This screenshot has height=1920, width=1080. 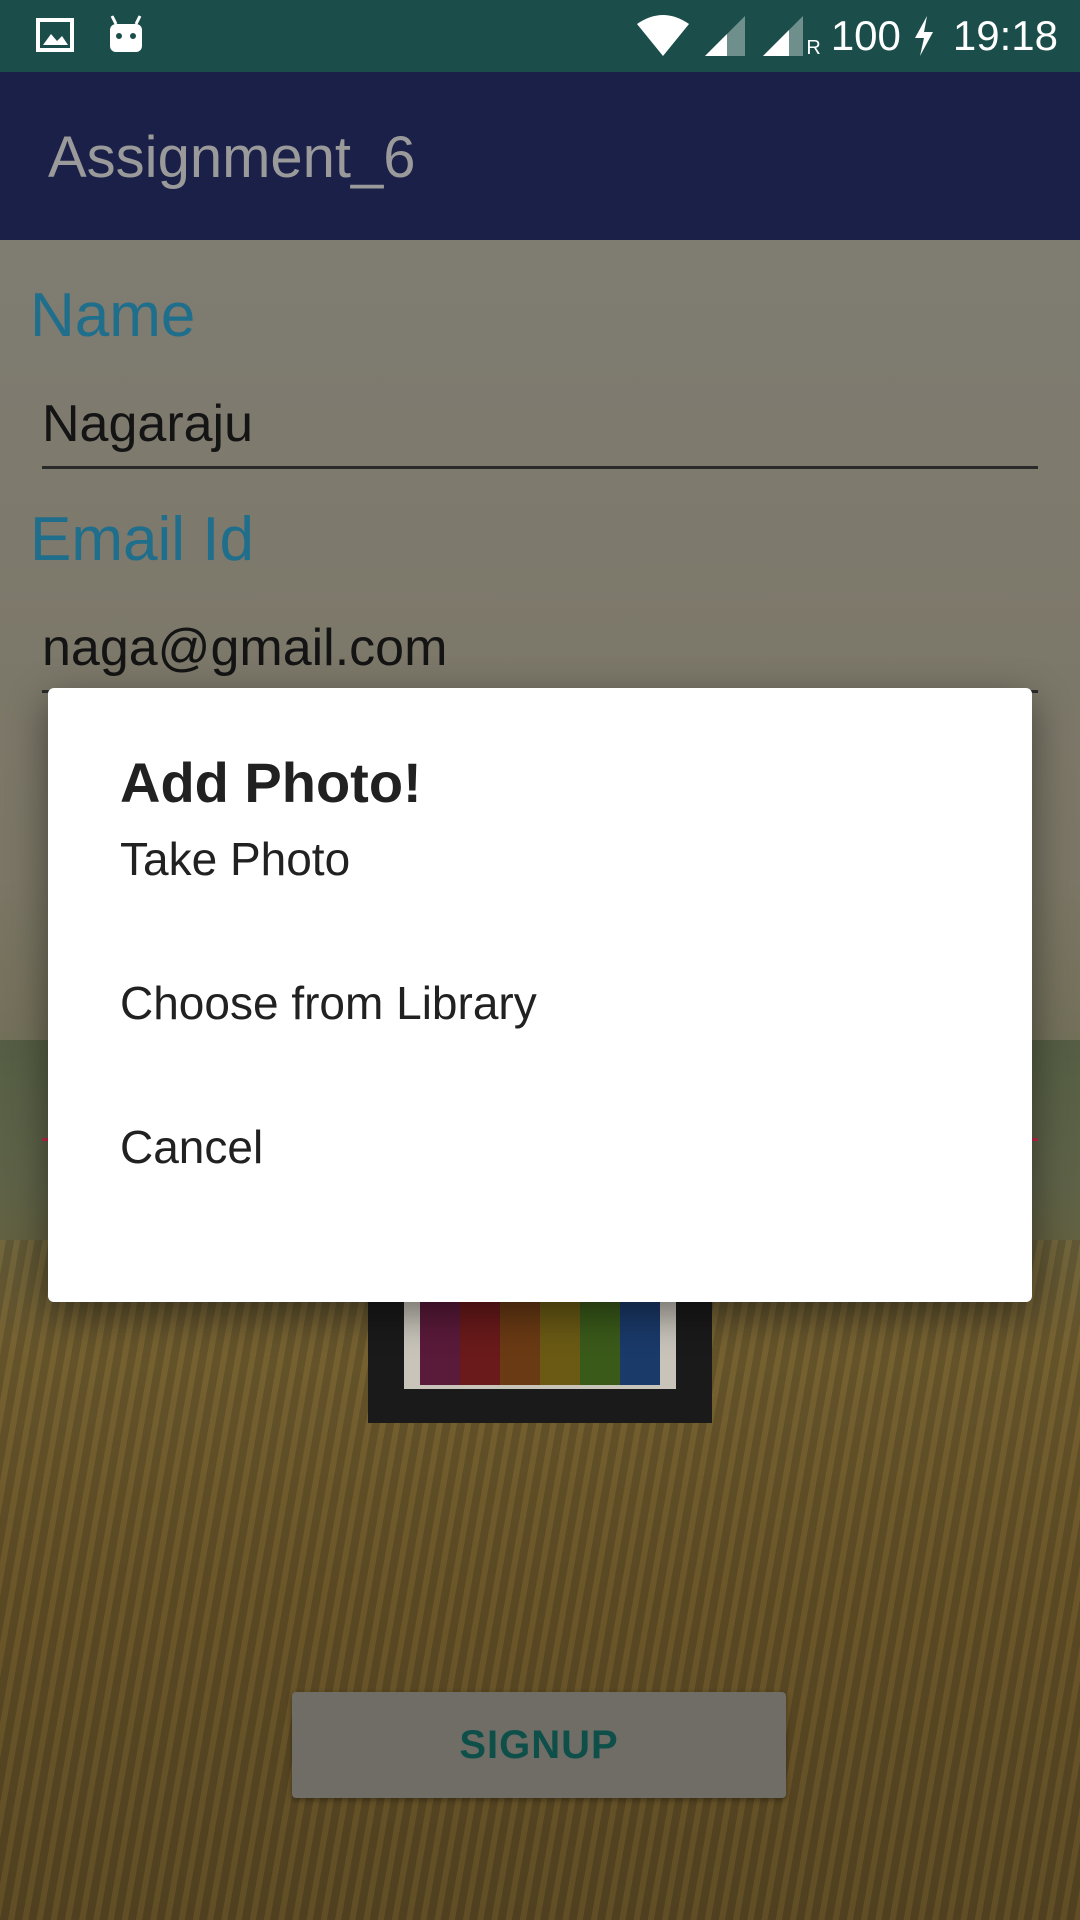 What do you see at coordinates (328, 1003) in the screenshot?
I see `choose-library-label: Choose from Library` at bounding box center [328, 1003].